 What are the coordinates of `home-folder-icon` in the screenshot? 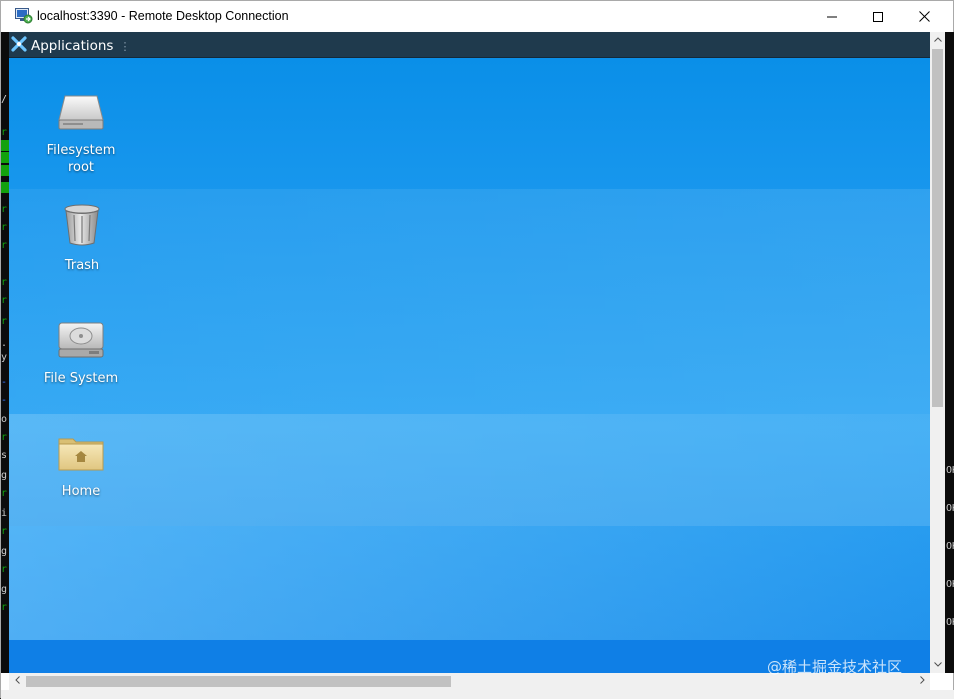 It's located at (81, 455).